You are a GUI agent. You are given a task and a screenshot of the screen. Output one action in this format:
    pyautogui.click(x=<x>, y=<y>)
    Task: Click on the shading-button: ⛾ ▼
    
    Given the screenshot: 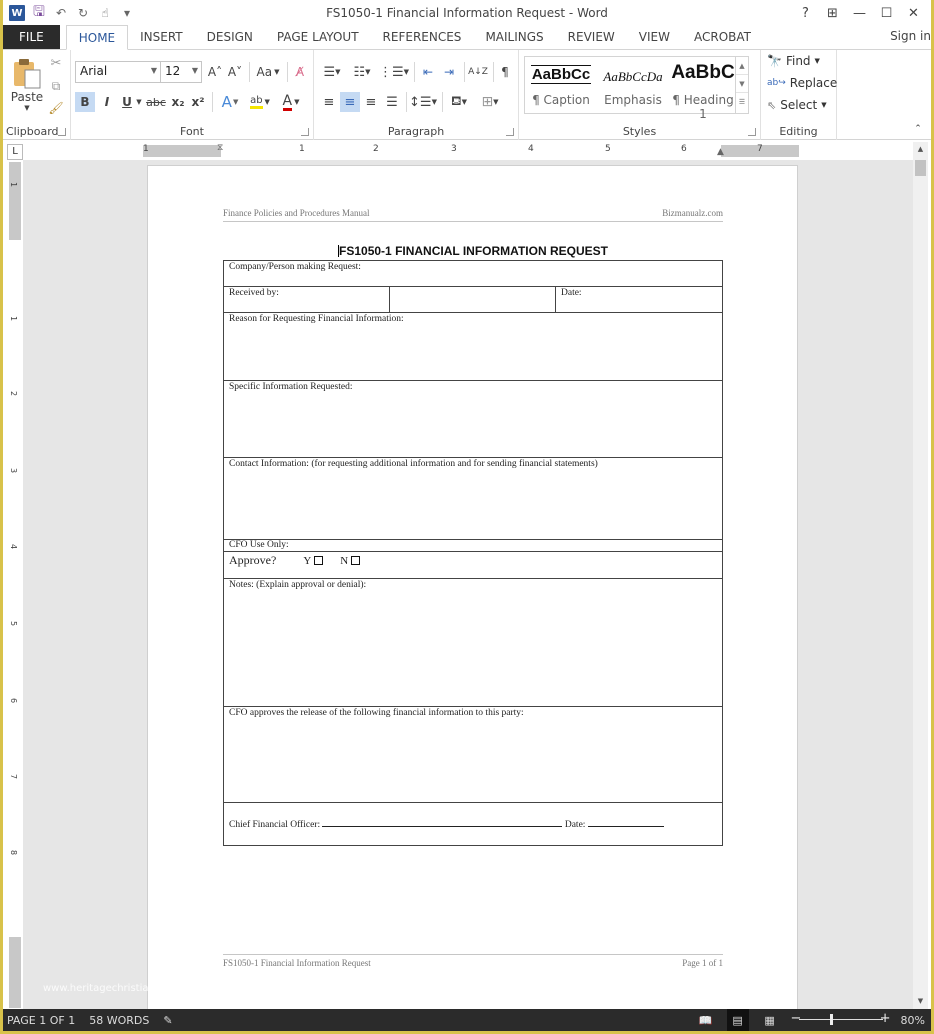 What is the action you would take?
    pyautogui.click(x=459, y=102)
    